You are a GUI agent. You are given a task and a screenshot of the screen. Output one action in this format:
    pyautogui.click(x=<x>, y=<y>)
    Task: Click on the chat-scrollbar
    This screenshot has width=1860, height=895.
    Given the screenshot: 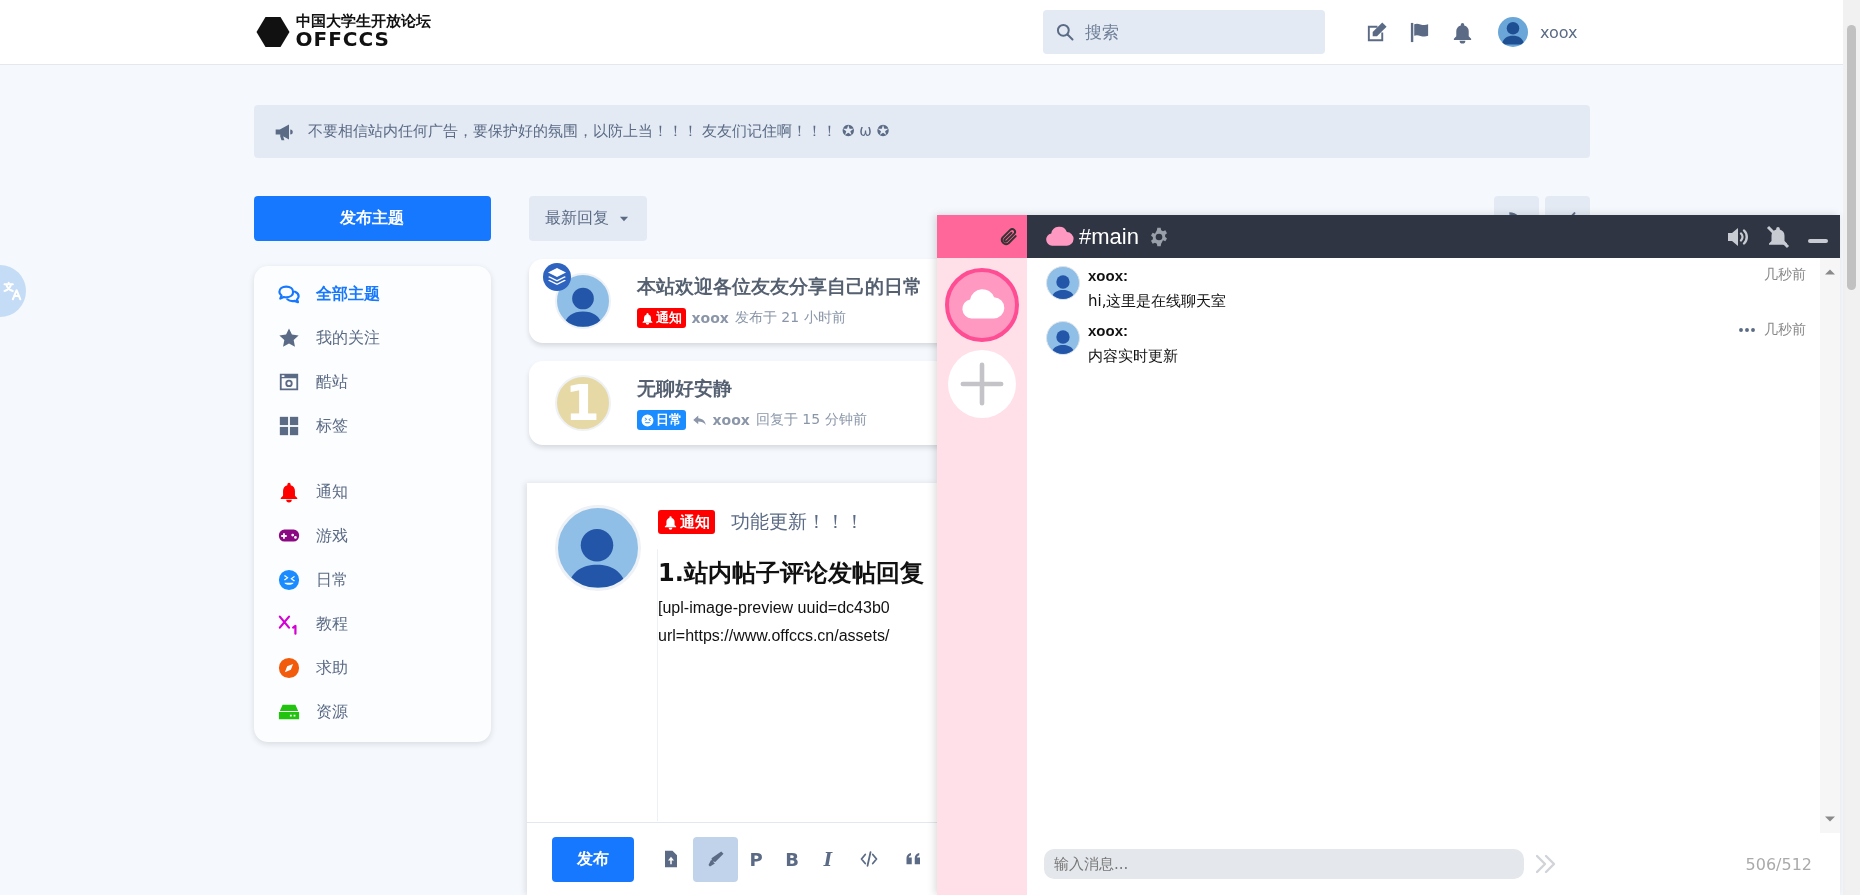 What is the action you would take?
    pyautogui.click(x=1830, y=545)
    